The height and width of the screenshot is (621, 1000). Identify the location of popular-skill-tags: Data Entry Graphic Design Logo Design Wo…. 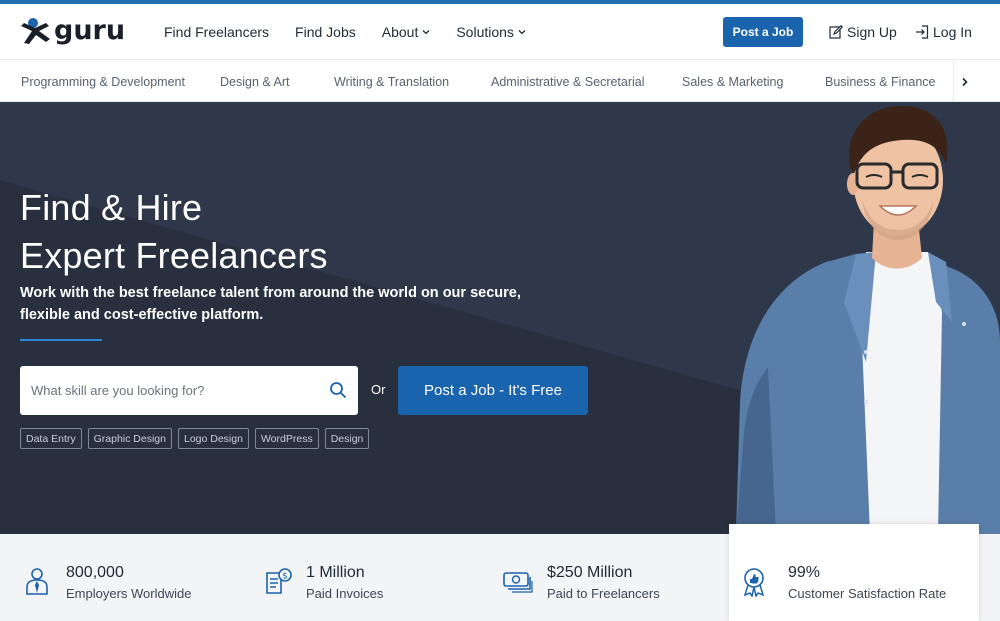
(197, 438).